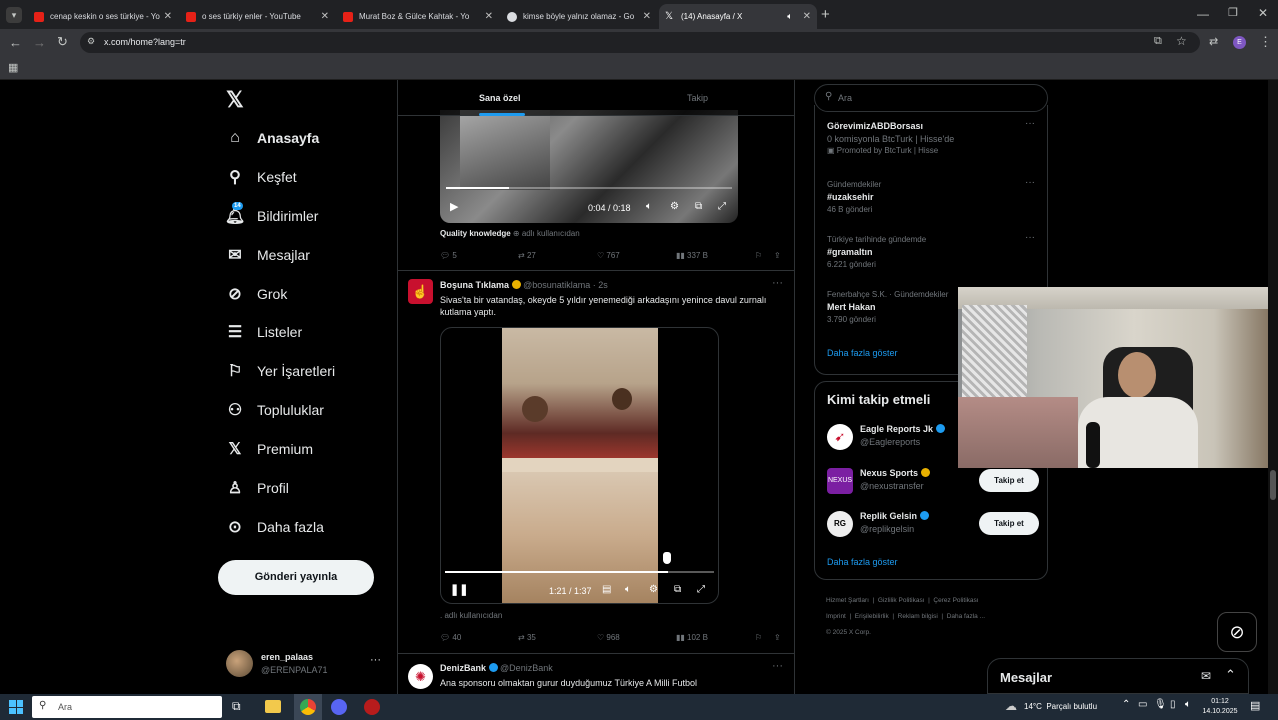 Image resolution: width=1278 pixels, height=720 pixels. I want to click on nav-more: ⊙ Daha fazla, so click(275, 527).